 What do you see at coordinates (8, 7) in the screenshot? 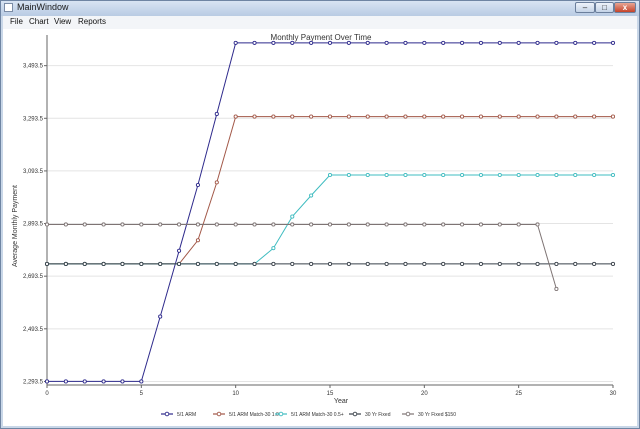
I see `app-icon` at bounding box center [8, 7].